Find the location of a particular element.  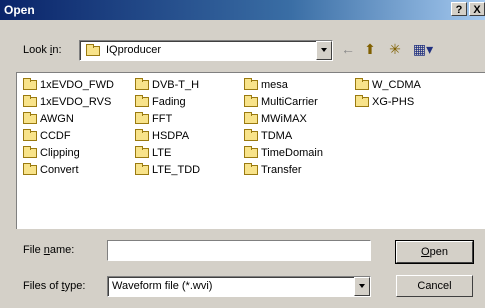

list-item: DVB-T_H is located at coordinates (167, 87).